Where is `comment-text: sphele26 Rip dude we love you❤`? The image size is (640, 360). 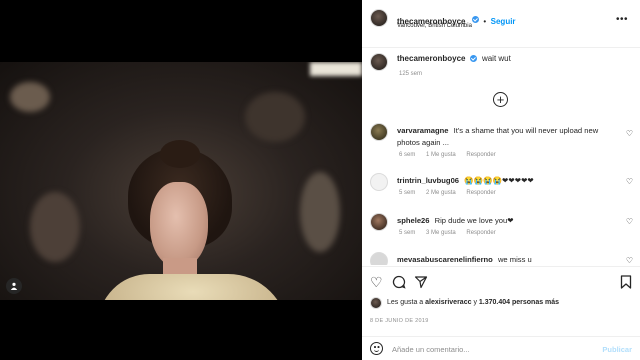 comment-text: sphele26 Rip dude we love you❤ is located at coordinates (506, 221).